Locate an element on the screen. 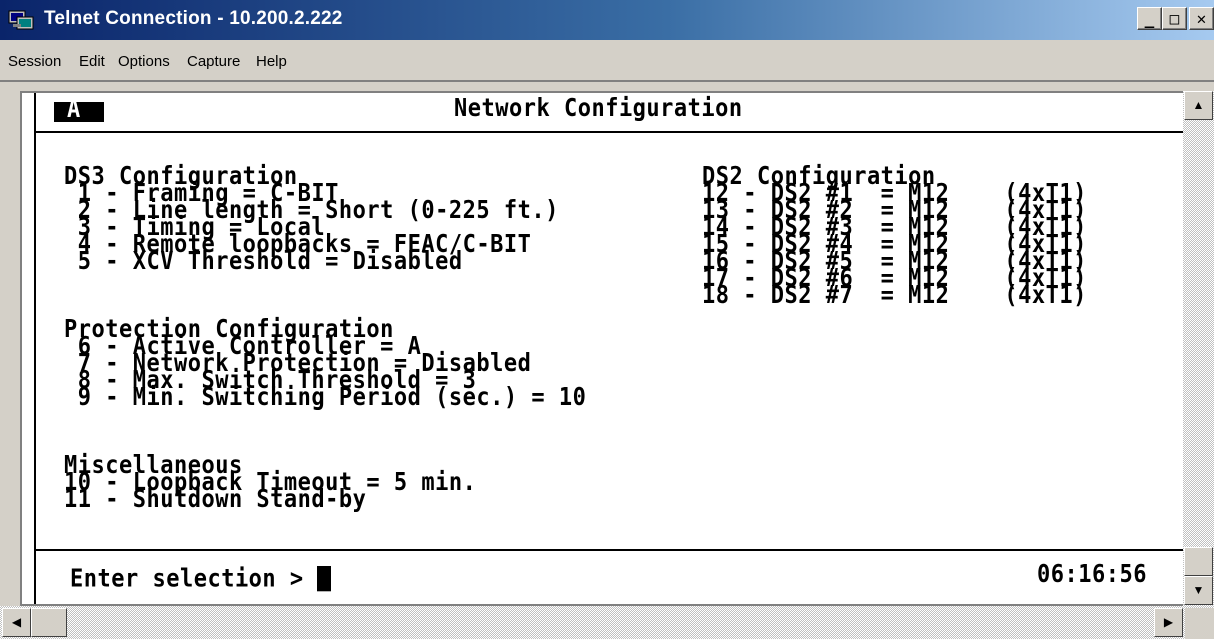  menu-bar: Session Edit Options Capture Help is located at coordinates (607, 59).